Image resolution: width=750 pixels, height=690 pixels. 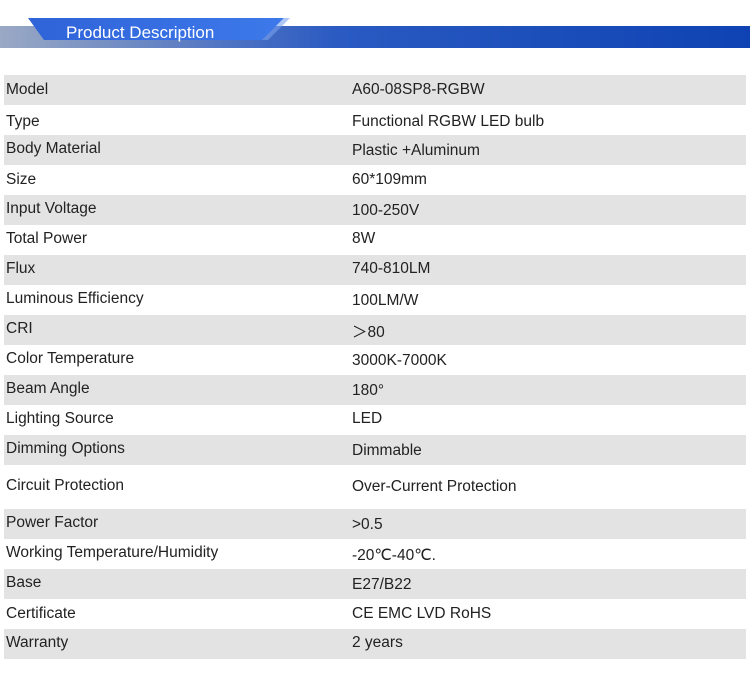 I want to click on spec-row: Warranty 2 years, so click(x=375, y=644).